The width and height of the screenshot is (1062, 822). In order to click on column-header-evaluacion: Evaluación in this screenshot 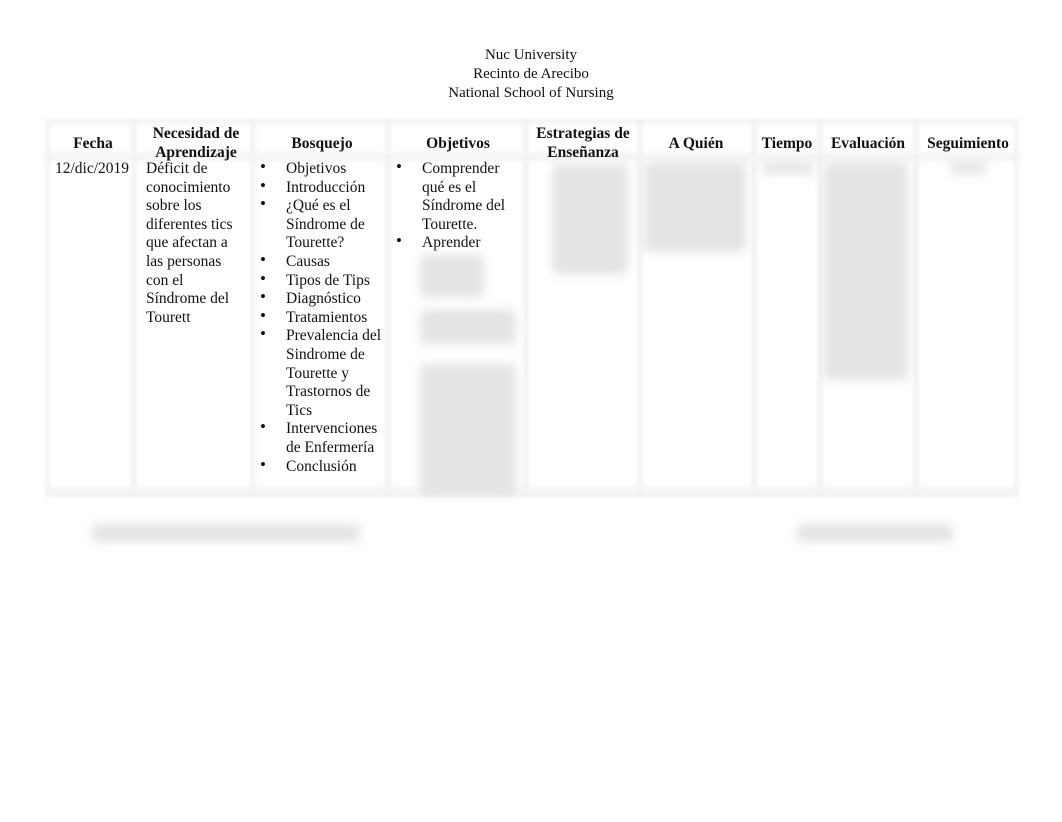, I will do `click(868, 143)`.